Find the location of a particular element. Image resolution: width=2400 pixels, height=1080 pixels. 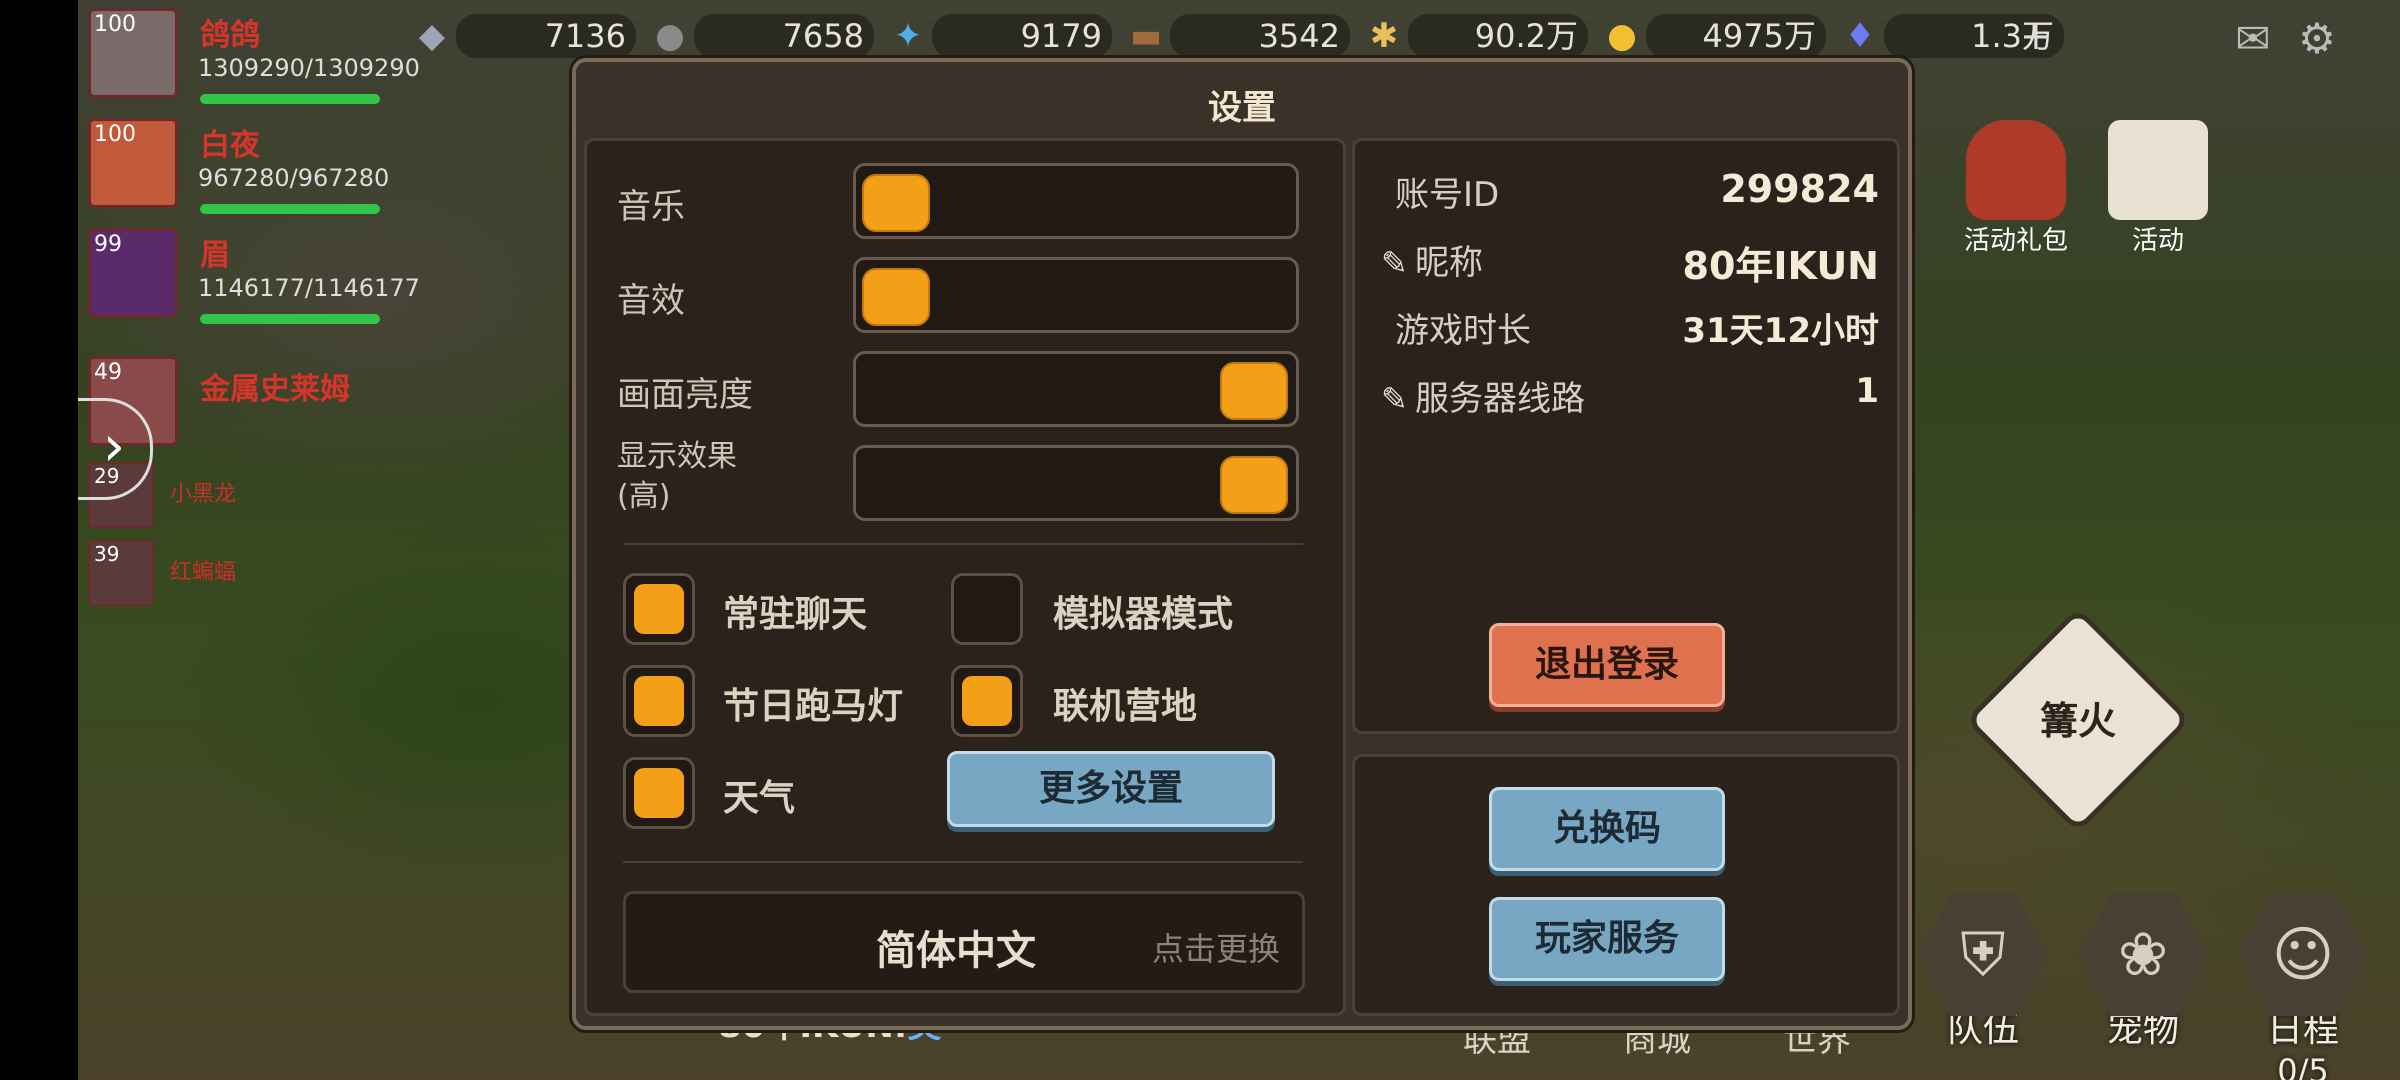

account-id-row: 账号ID 299824 is located at coordinates (1637, 191).